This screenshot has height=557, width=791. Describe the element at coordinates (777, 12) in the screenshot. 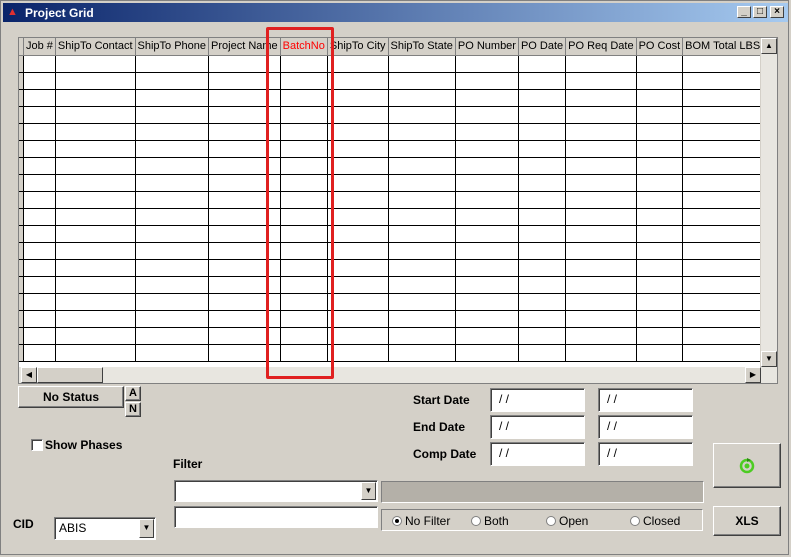

I see `close-button: ×` at that location.